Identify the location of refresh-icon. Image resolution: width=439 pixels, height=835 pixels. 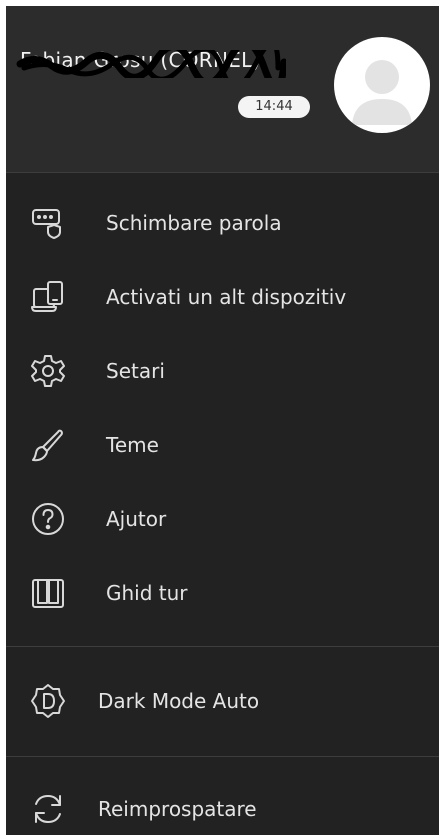
(48, 809).